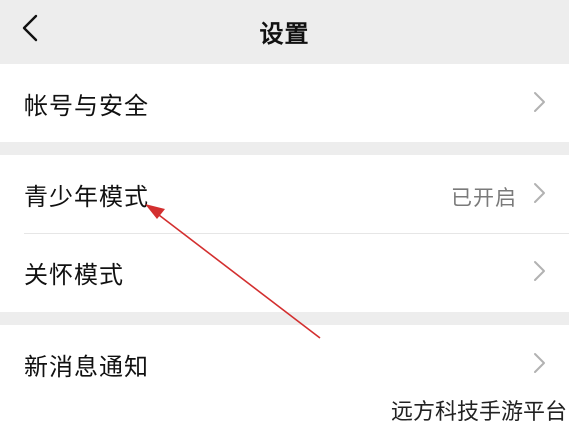  What do you see at coordinates (478, 412) in the screenshot?
I see `watermark-text: 远方科技手游平台` at bounding box center [478, 412].